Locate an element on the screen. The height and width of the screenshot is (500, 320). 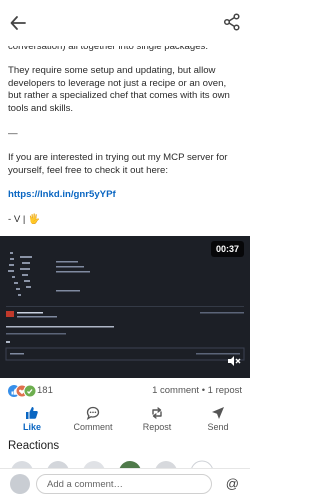
share-icon is located at coordinates (232, 22).